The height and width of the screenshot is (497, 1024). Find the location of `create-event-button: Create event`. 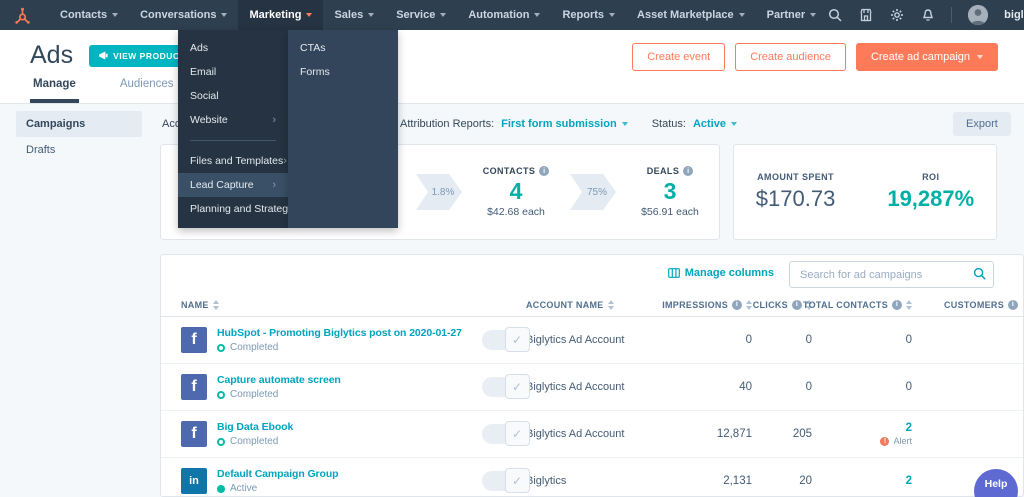

create-event-button: Create event is located at coordinates (679, 57).